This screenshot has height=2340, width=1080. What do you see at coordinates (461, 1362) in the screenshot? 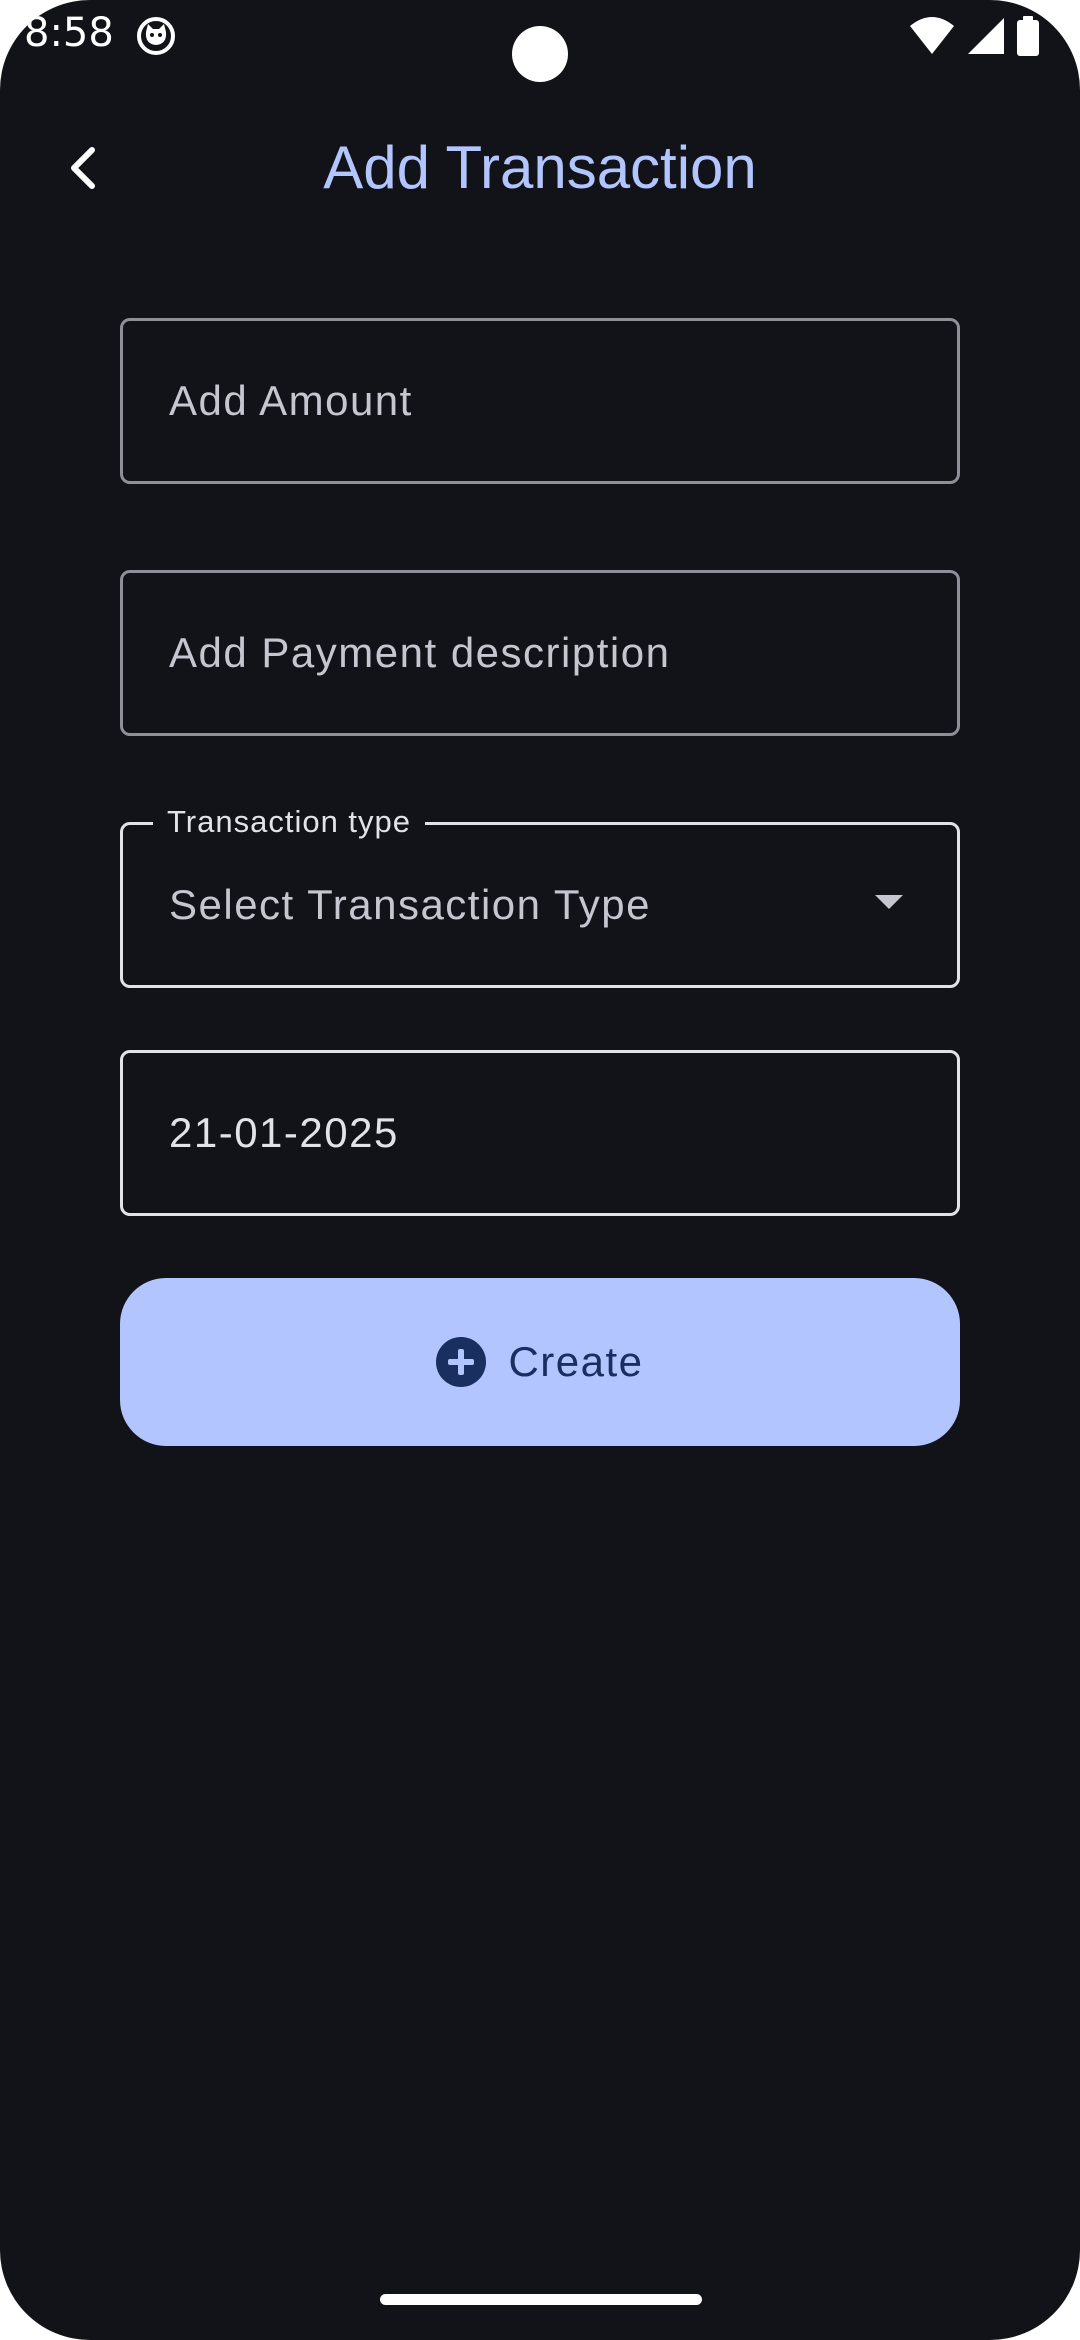
I see `add-circle-icon` at bounding box center [461, 1362].